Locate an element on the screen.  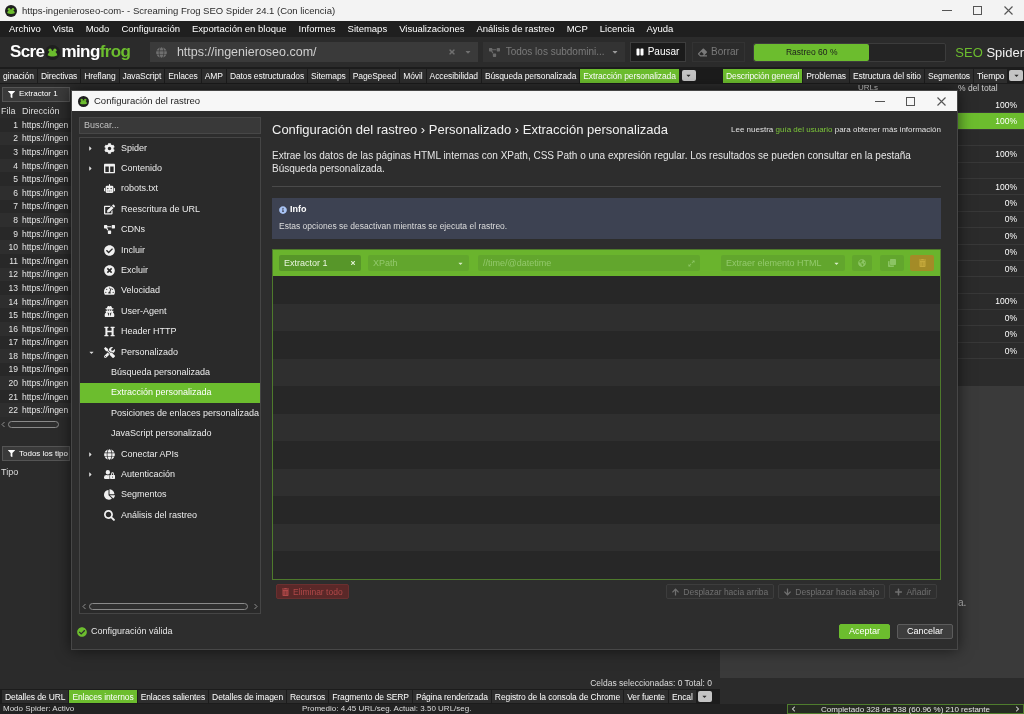
row-number: 14 is located at coordinates (12, 301).